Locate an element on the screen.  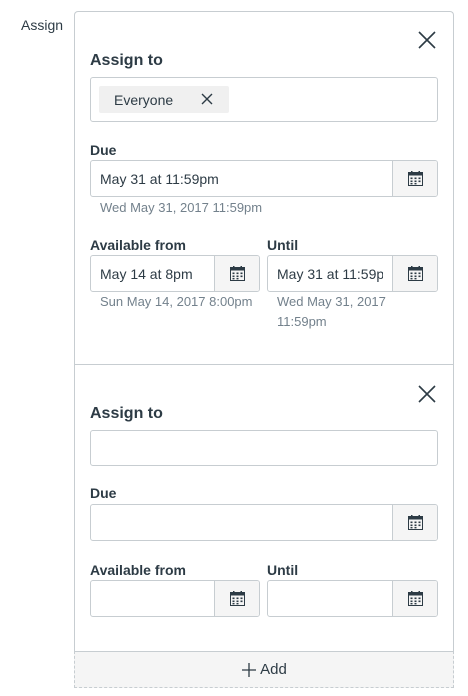
assignee-token: Everyone is located at coordinates (164, 99).